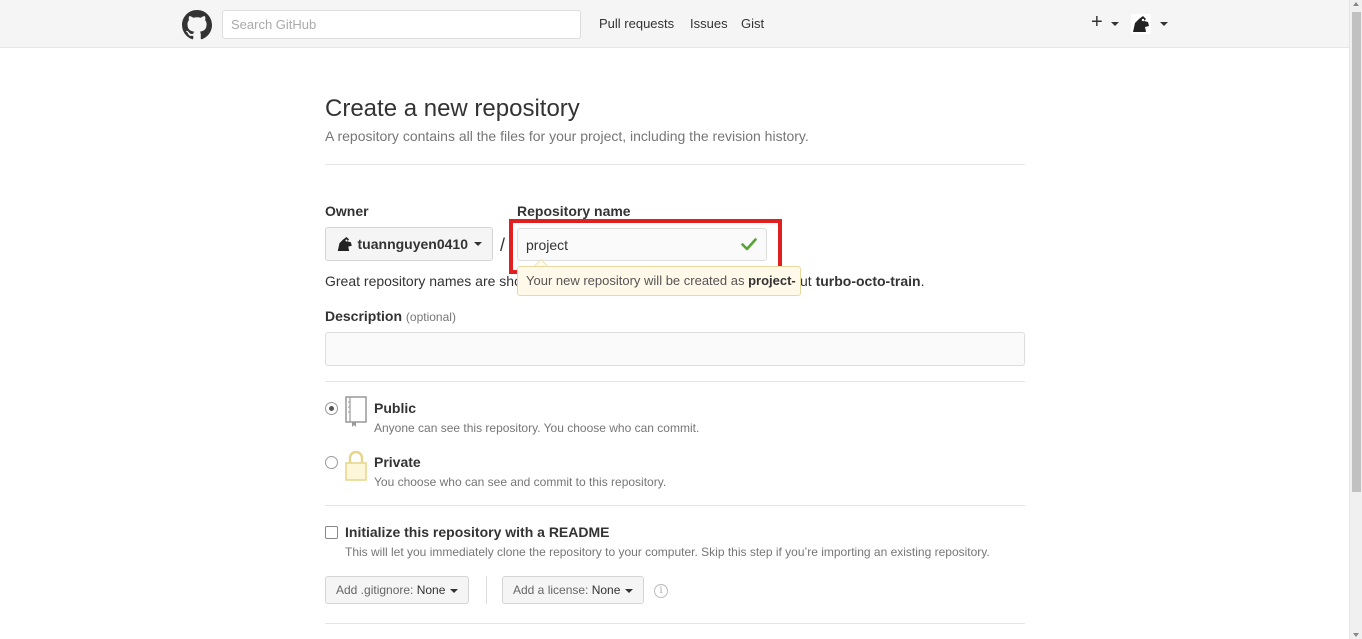 This screenshot has width=1362, height=639. What do you see at coordinates (431, 590) in the screenshot?
I see `gitignore-value: None` at bounding box center [431, 590].